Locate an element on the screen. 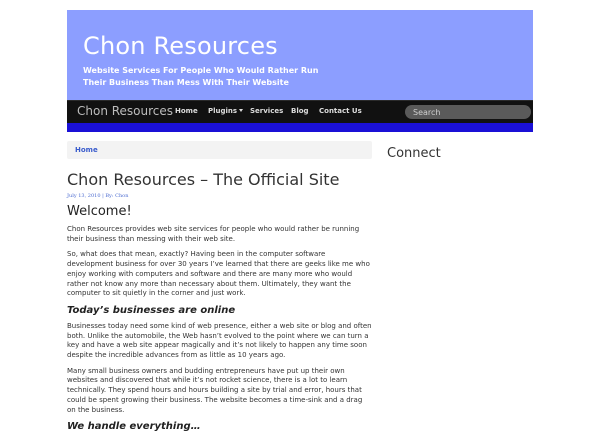  section-heading: Today’s businesses are online is located at coordinates (151, 310).